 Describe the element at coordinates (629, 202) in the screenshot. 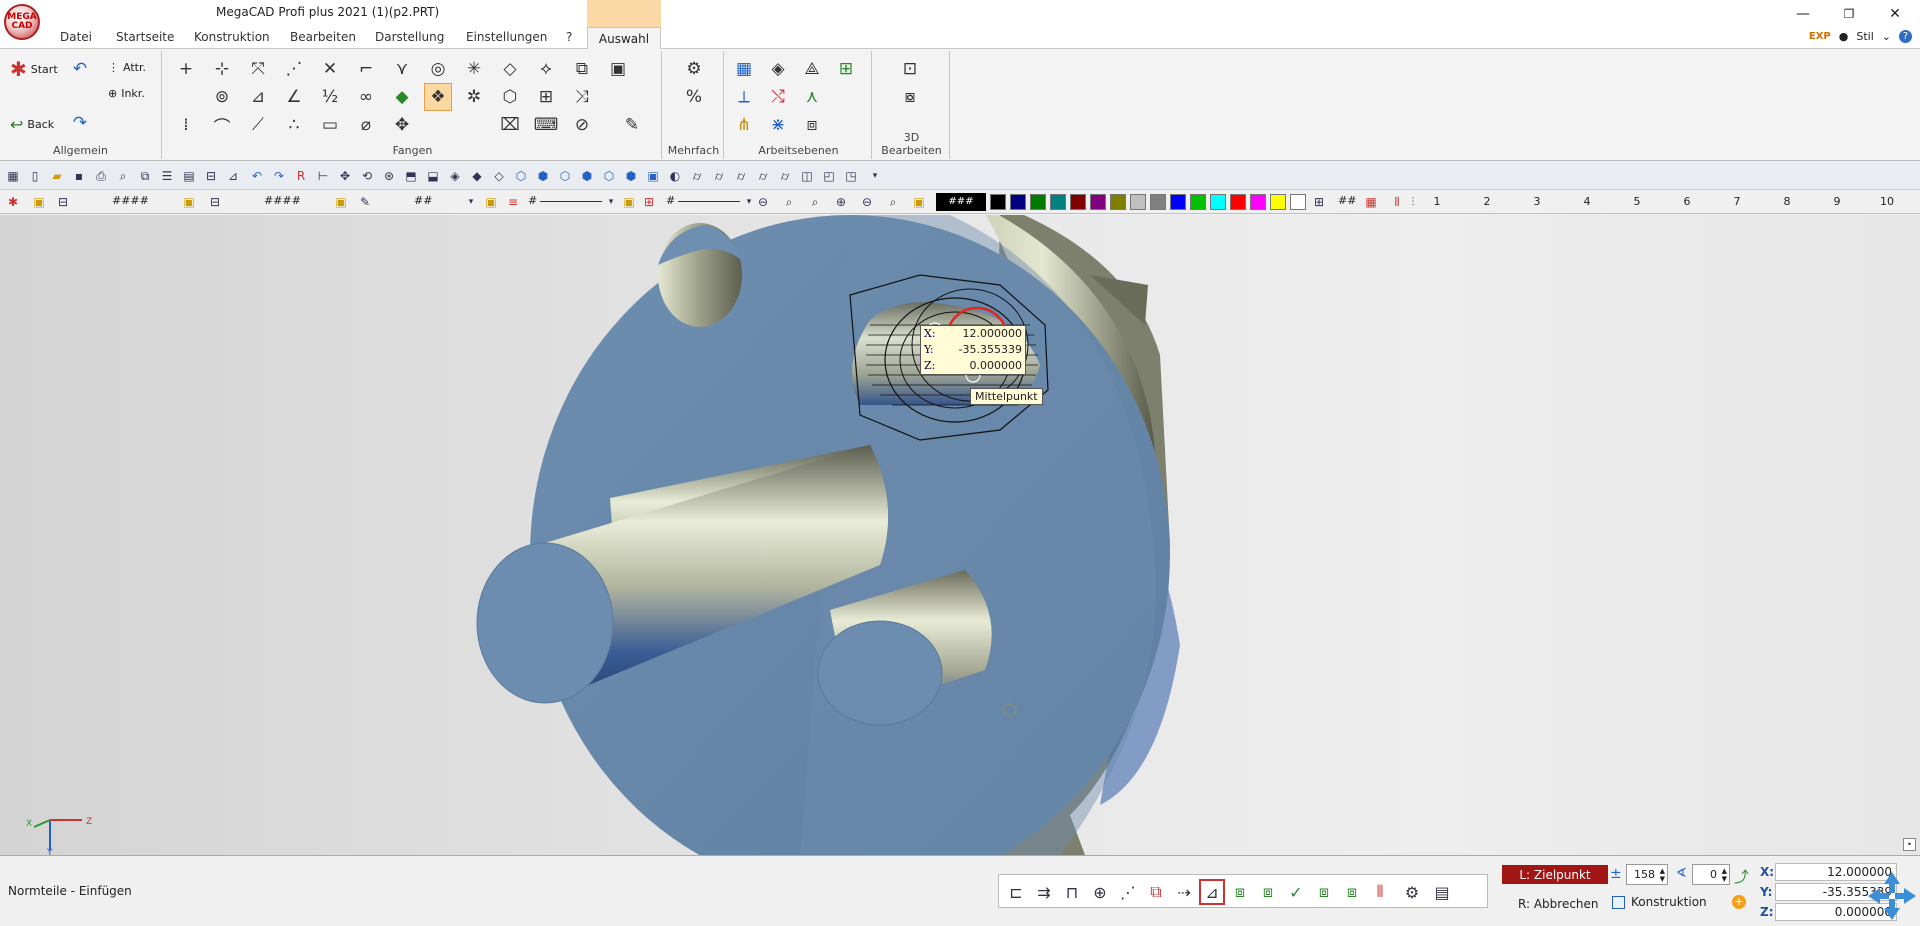

I see `lock-5-icon: ▣` at that location.